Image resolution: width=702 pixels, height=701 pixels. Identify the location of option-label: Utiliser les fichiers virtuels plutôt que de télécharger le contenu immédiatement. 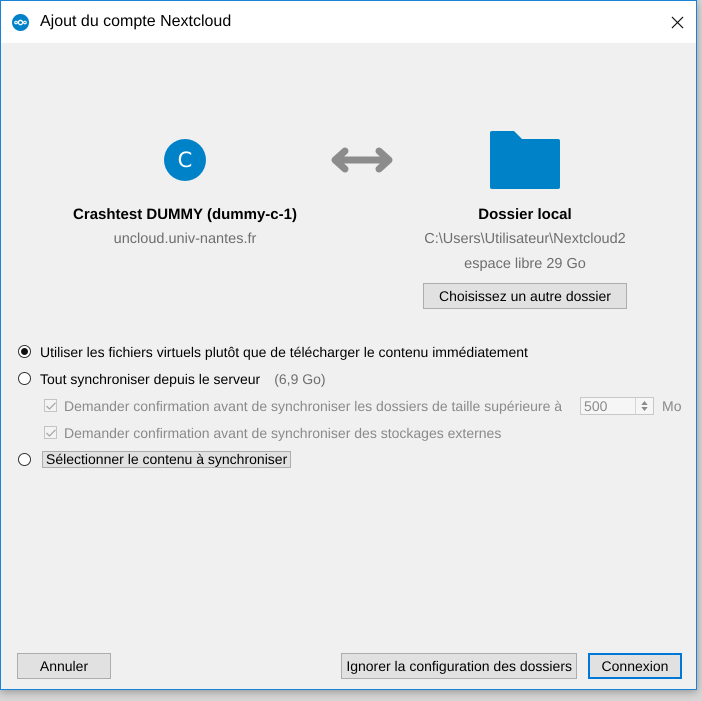
(284, 352).